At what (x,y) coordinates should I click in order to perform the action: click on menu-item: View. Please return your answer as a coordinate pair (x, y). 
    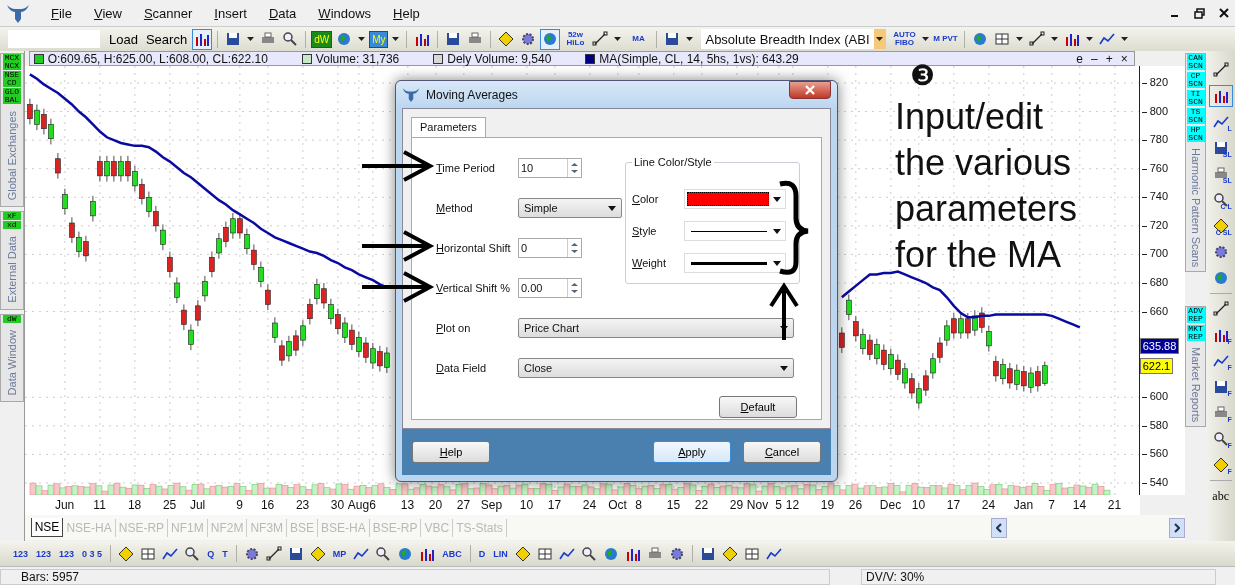
    Looking at the image, I should click on (107, 13).